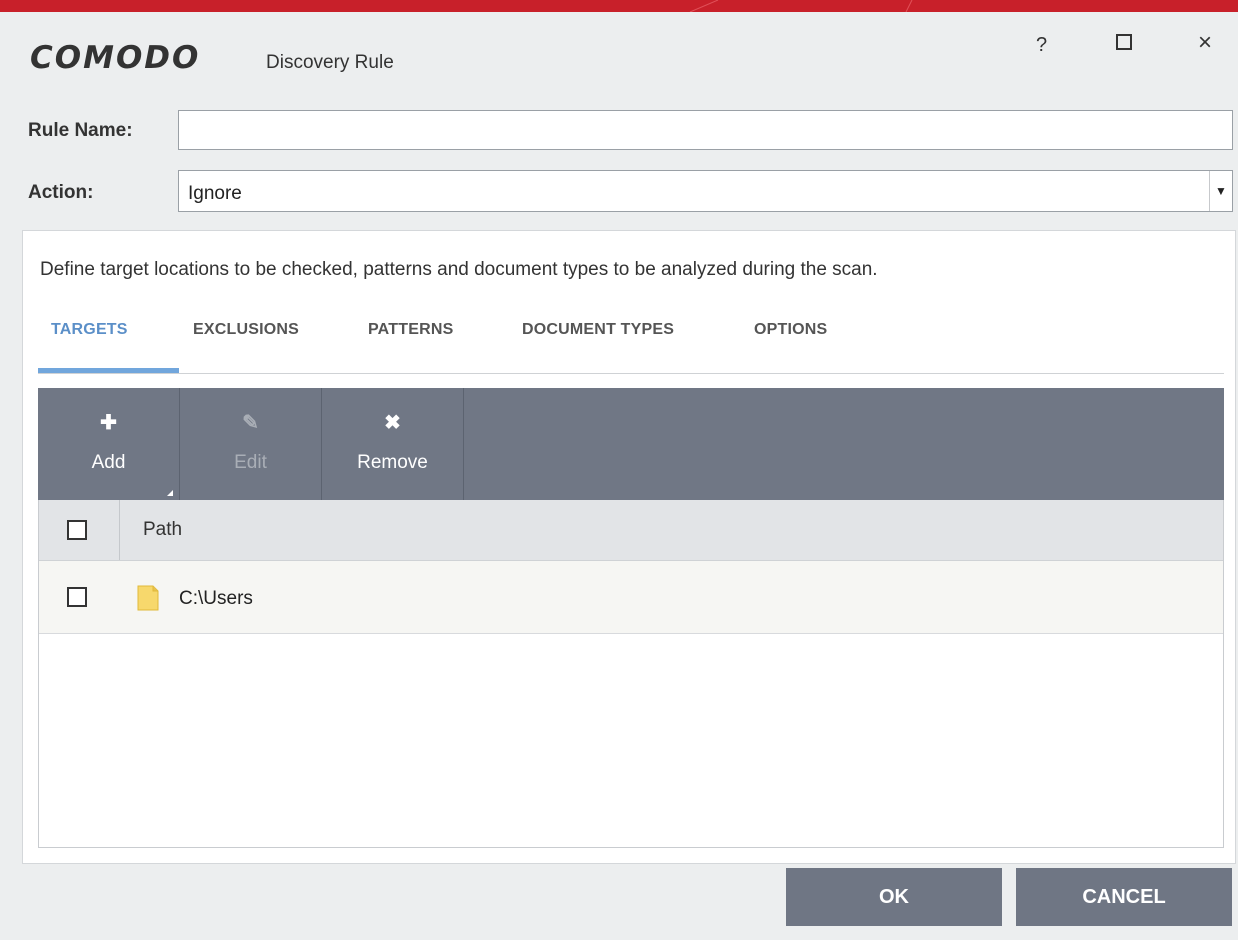  I want to click on dialog-title: Discovery Rule, so click(330, 62).